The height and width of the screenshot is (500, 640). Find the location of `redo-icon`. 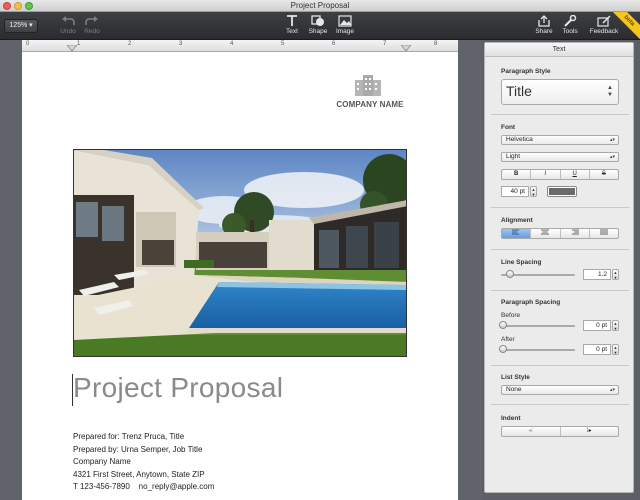

redo-icon is located at coordinates (91, 20).